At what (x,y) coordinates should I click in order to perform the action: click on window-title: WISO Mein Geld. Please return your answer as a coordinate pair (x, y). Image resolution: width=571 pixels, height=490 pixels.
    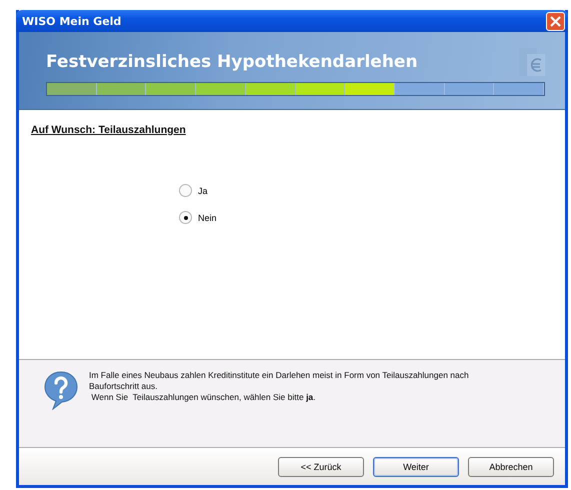
    Looking at the image, I should click on (72, 21).